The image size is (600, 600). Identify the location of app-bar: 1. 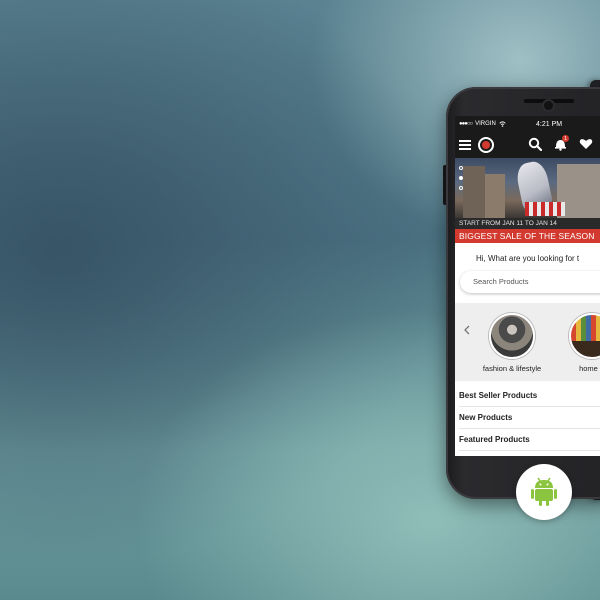
(527, 145).